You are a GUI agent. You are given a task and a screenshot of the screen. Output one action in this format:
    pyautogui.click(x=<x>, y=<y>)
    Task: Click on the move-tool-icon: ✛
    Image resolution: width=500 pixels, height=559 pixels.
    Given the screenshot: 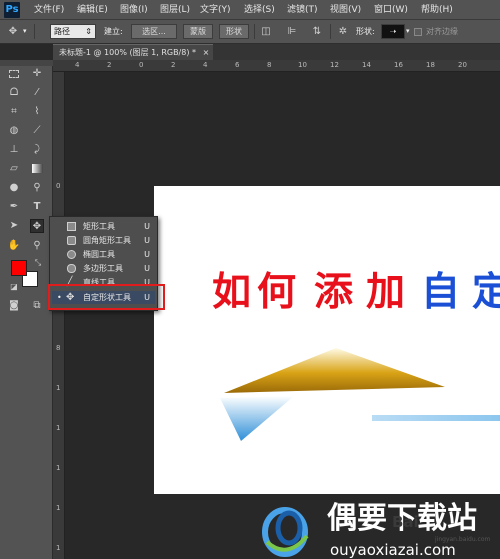 What is the action you would take?
    pyautogui.click(x=37, y=74)
    